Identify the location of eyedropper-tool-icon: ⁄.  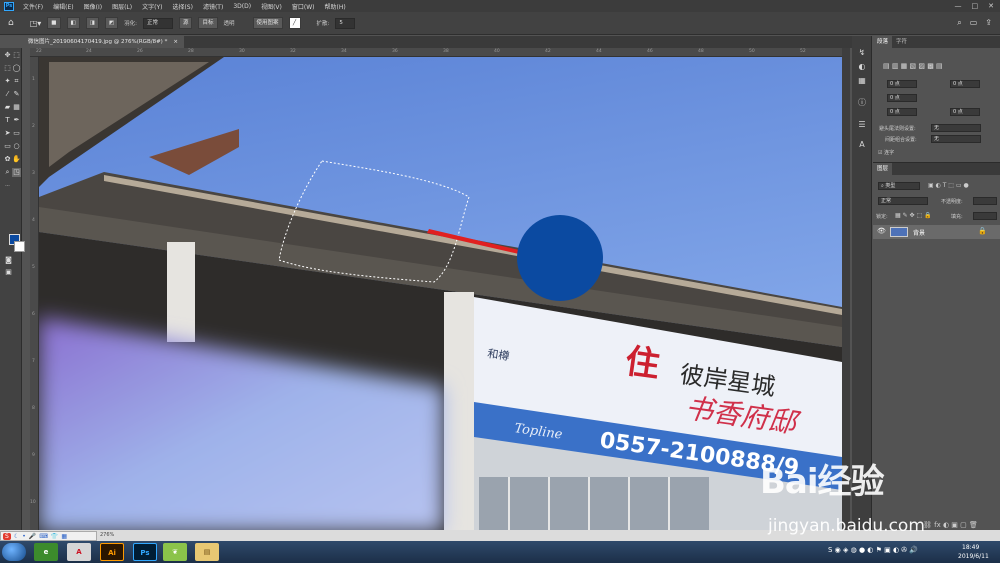
(7, 94).